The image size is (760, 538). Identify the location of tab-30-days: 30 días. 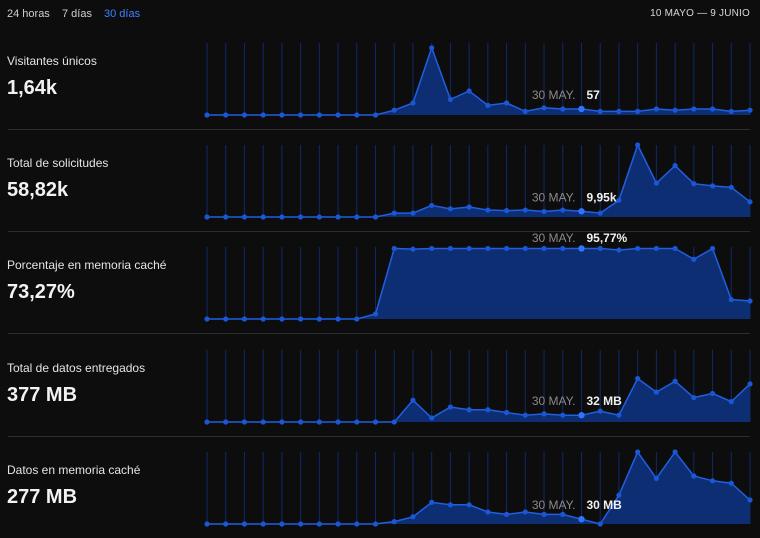
(122, 14).